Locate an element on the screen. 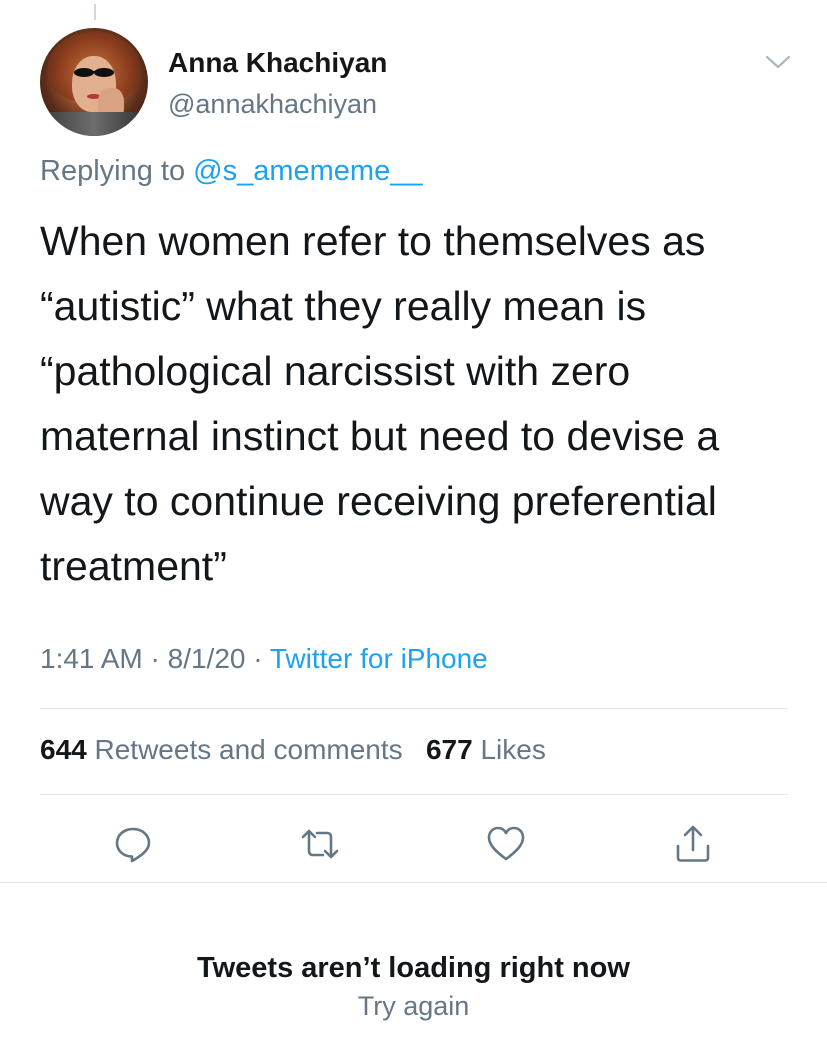  replying-to: Replying to @s_amememe__ is located at coordinates (231, 171).